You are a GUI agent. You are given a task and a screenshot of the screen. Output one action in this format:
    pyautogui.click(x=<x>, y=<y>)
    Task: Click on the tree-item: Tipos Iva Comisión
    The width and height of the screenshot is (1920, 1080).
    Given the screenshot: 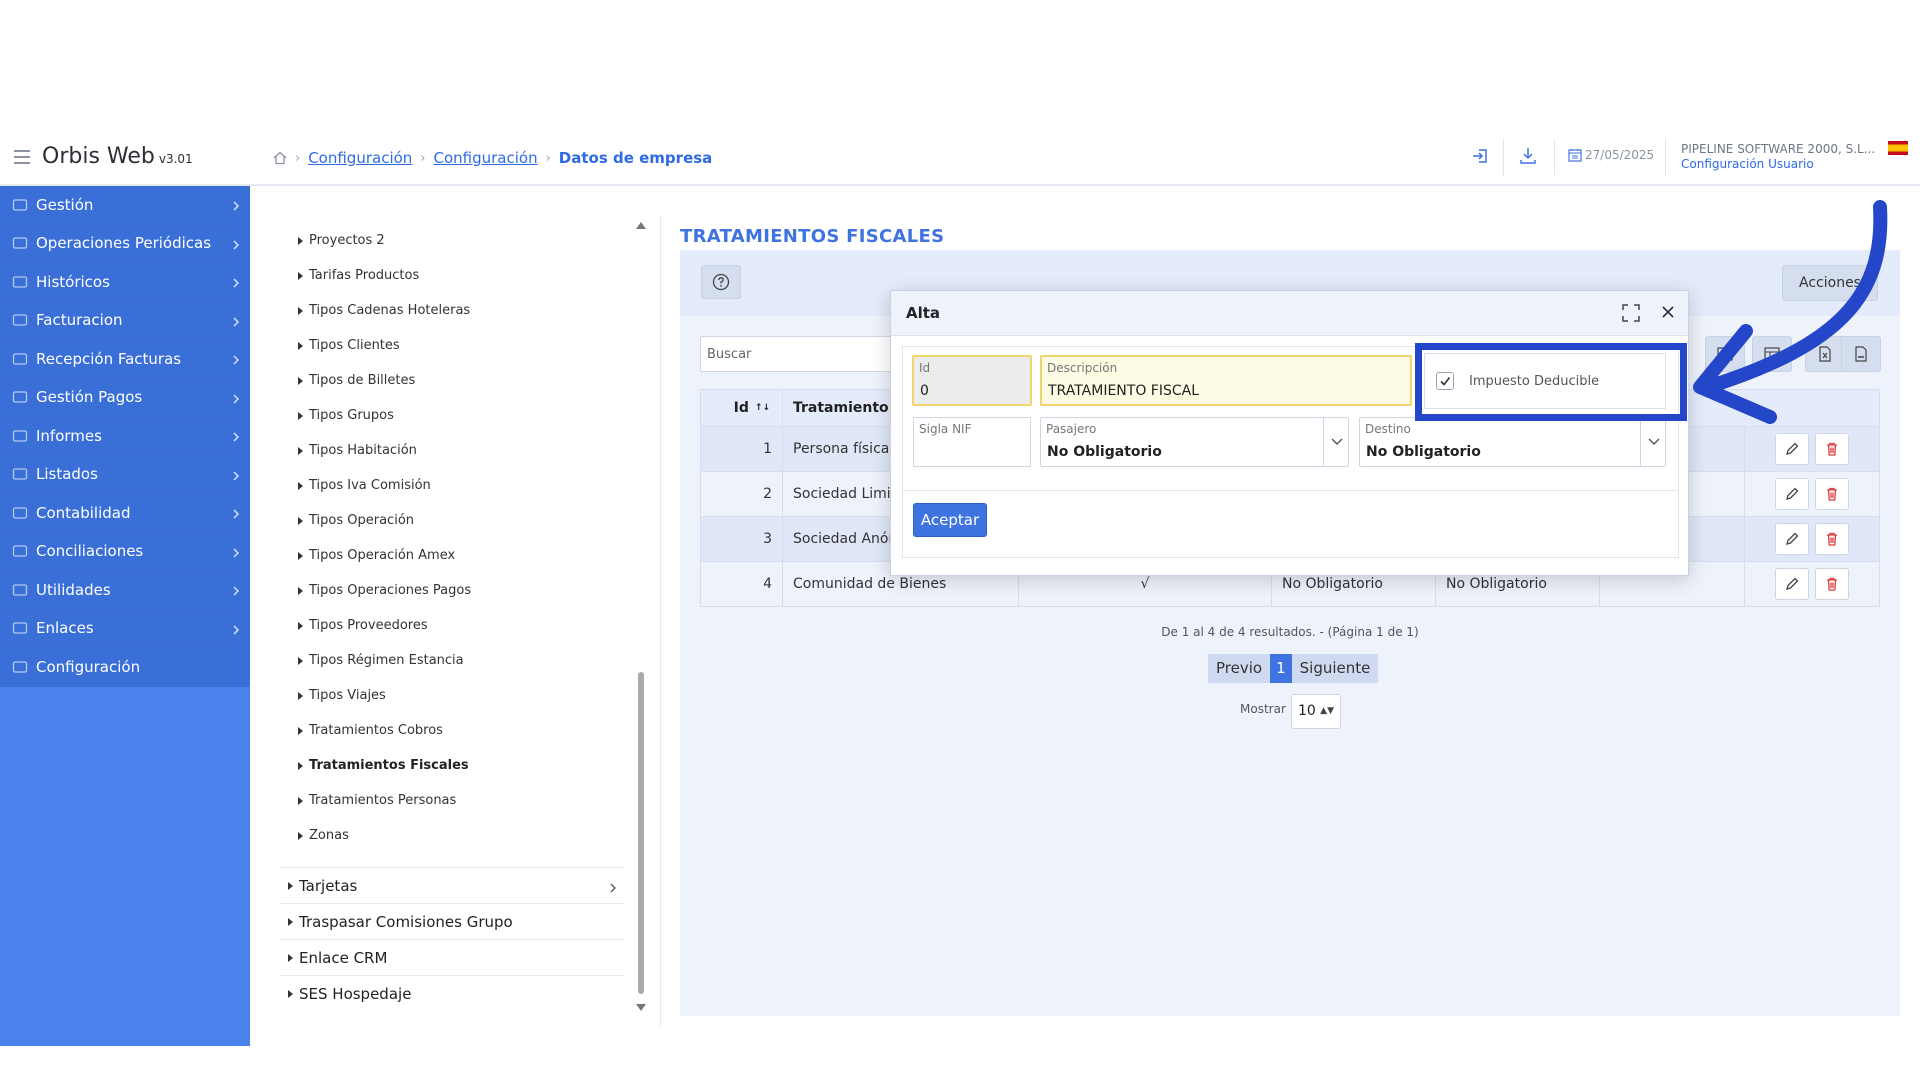 What is the action you would take?
    pyautogui.click(x=364, y=485)
    